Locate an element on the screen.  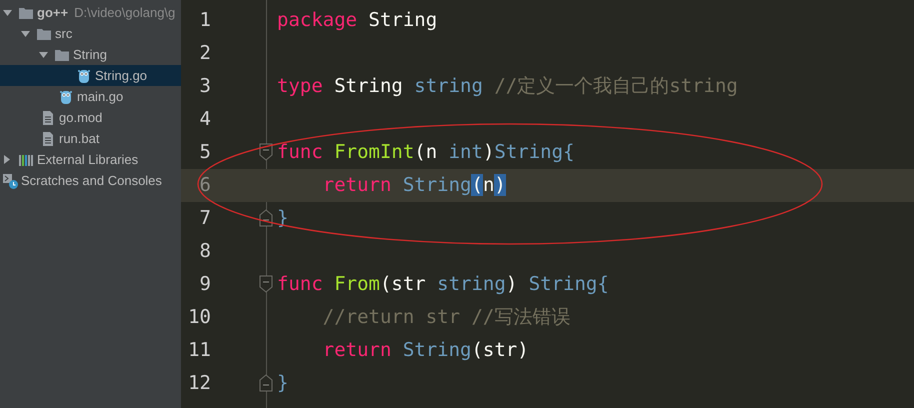
code-line: //return str //写法错误 is located at coordinates (446, 317).